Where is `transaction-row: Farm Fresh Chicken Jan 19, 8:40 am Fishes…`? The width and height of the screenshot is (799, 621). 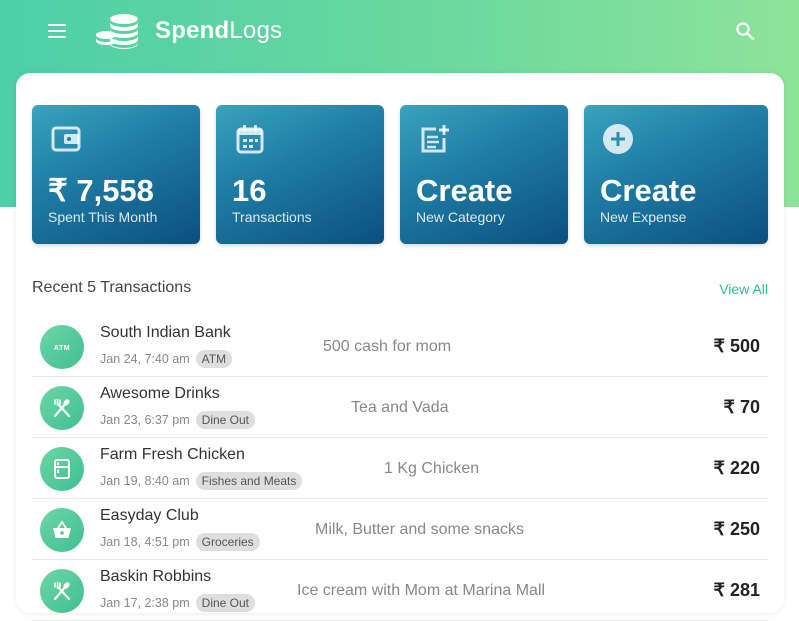
transaction-row: Farm Fresh Chicken Jan 19, 8:40 am Fishes… is located at coordinates (400, 468).